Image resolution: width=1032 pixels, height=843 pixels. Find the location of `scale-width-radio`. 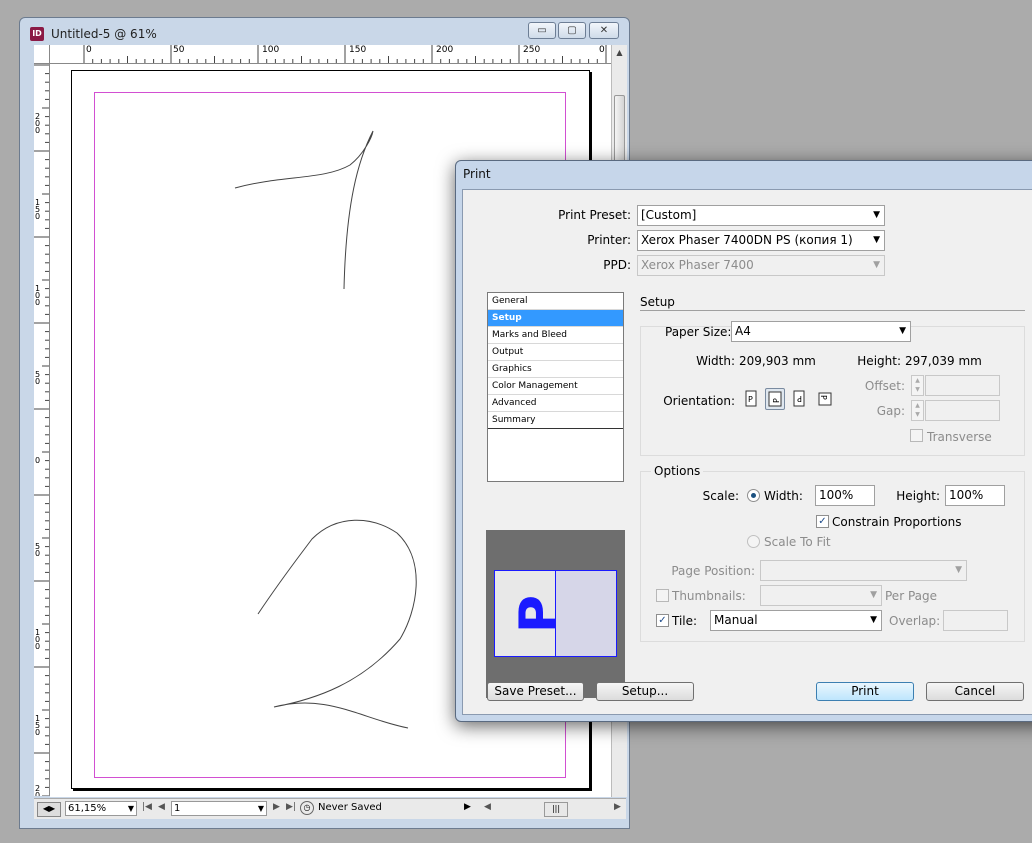

scale-width-radio is located at coordinates (753, 495).